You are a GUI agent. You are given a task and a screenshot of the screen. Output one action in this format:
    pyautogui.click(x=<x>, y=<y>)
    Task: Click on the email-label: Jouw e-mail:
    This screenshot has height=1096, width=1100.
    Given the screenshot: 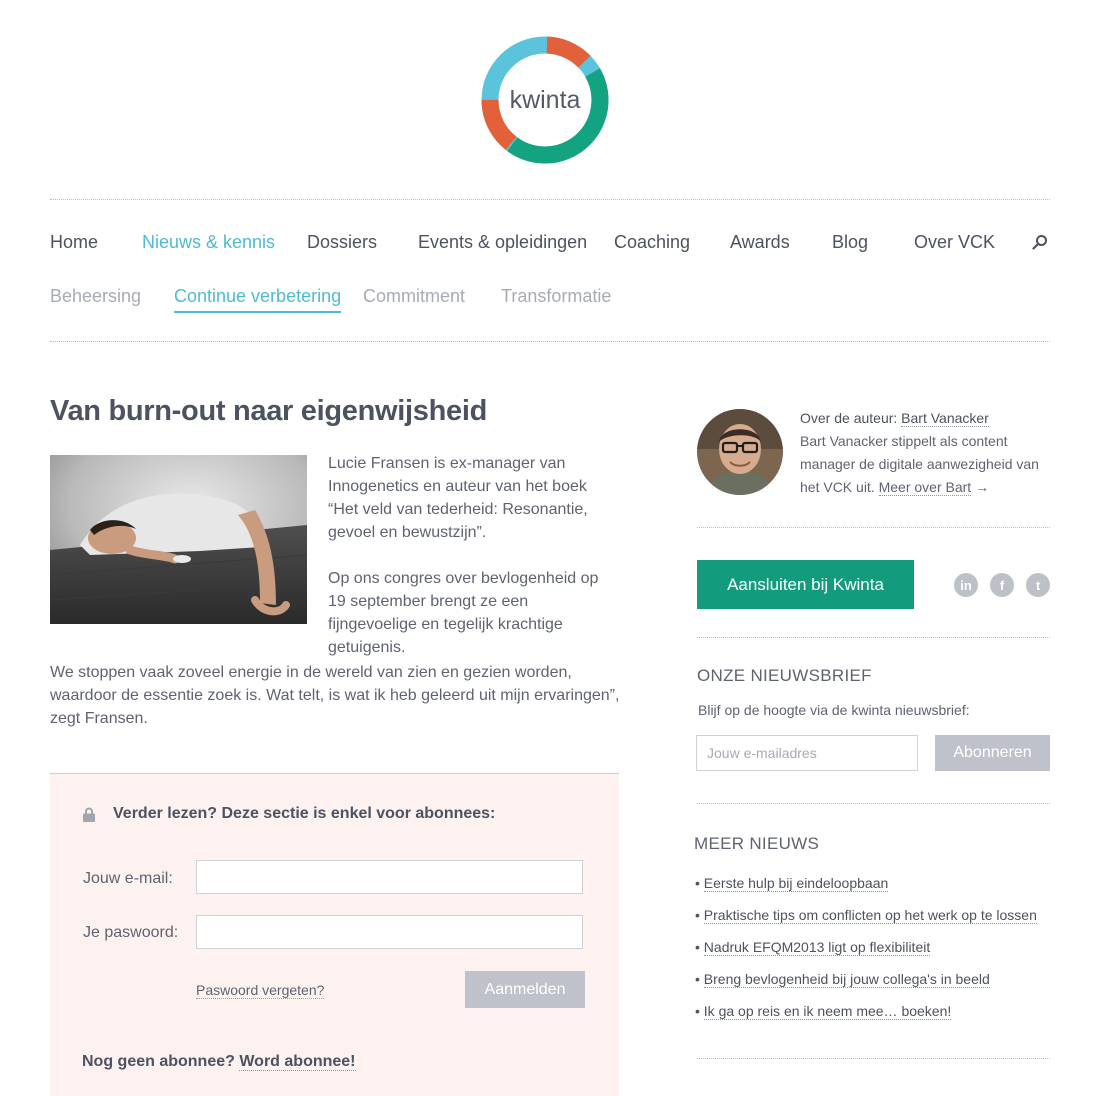 What is the action you would take?
    pyautogui.click(x=128, y=878)
    